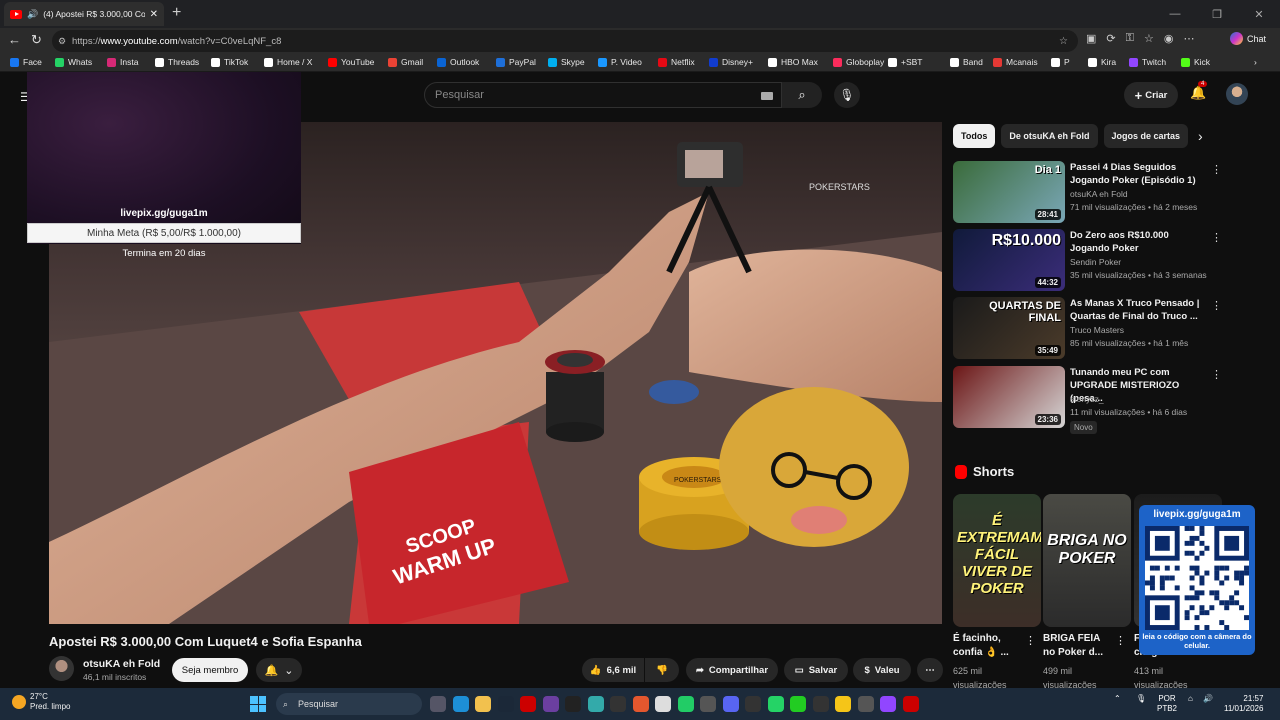  What do you see at coordinates (1110, 38) in the screenshot?
I see `extension-icon: ⟳` at bounding box center [1110, 38].